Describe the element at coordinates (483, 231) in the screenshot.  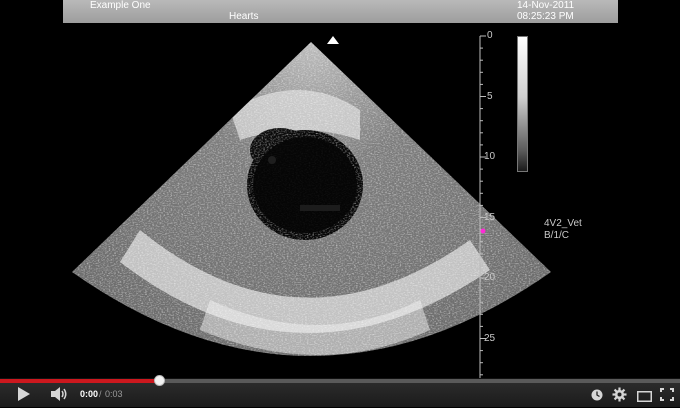
I see `focus-marker` at that location.